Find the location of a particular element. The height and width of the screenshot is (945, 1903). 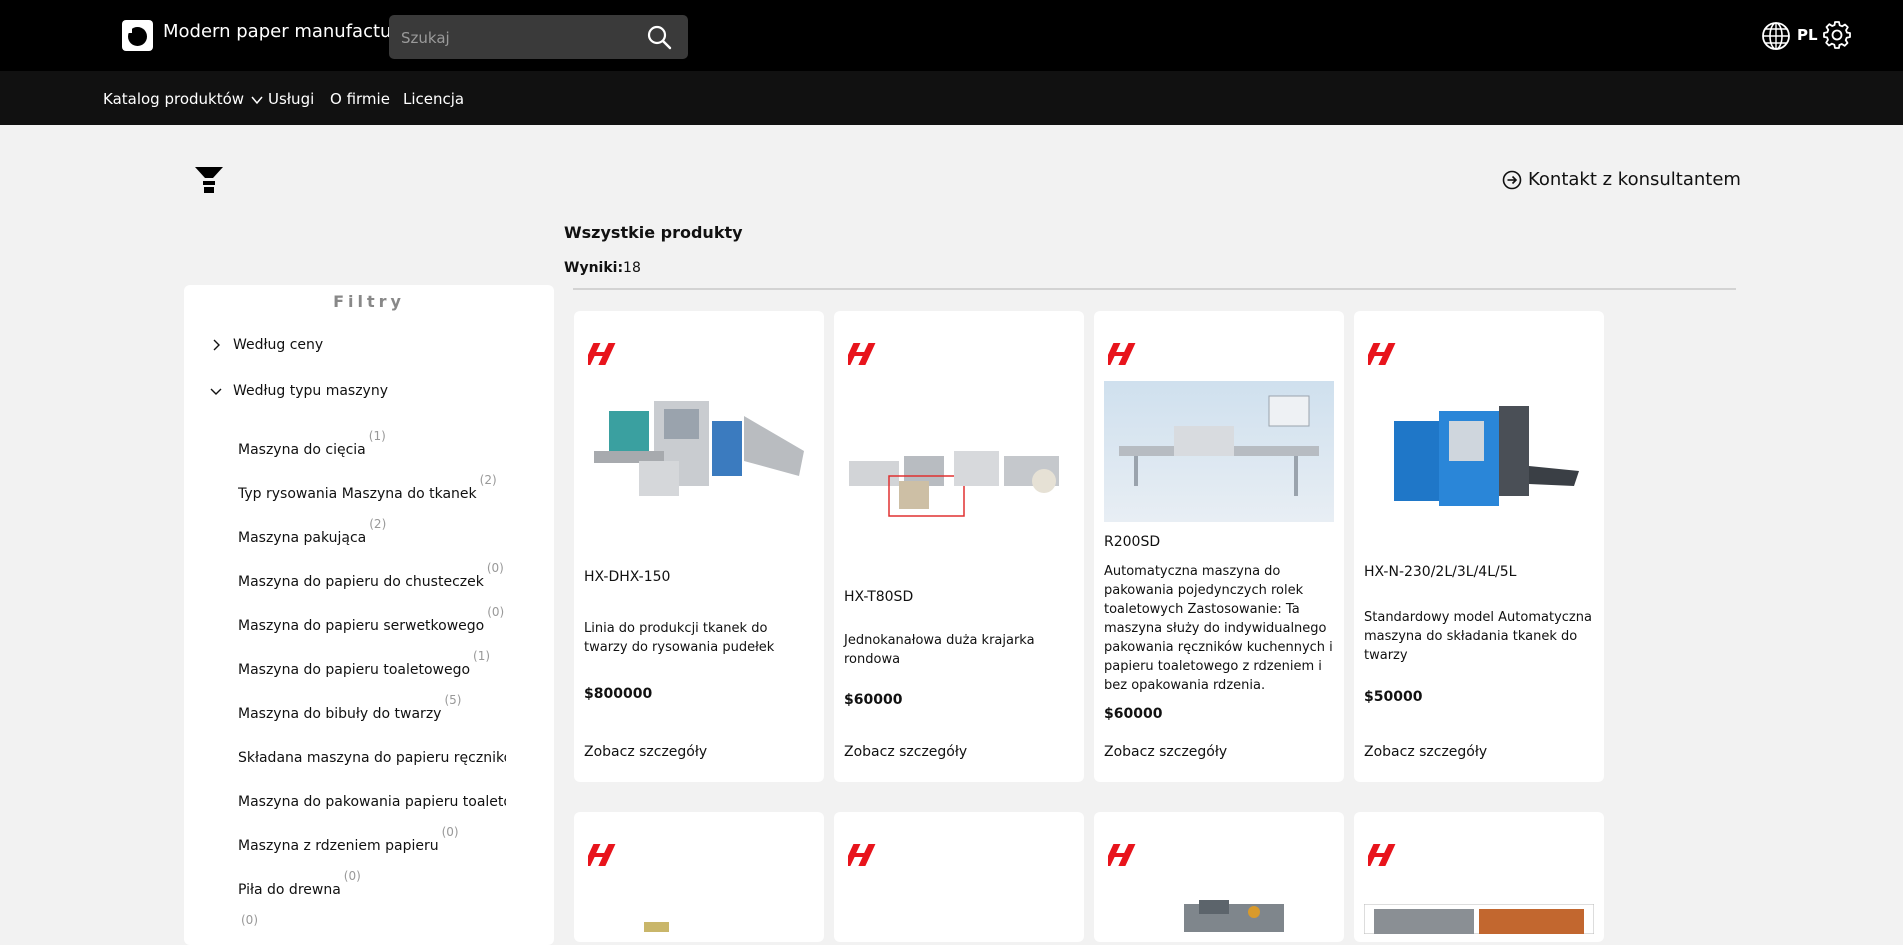

product-name: HX-N-230/2L/3L/4L/5L is located at coordinates (1440, 572).